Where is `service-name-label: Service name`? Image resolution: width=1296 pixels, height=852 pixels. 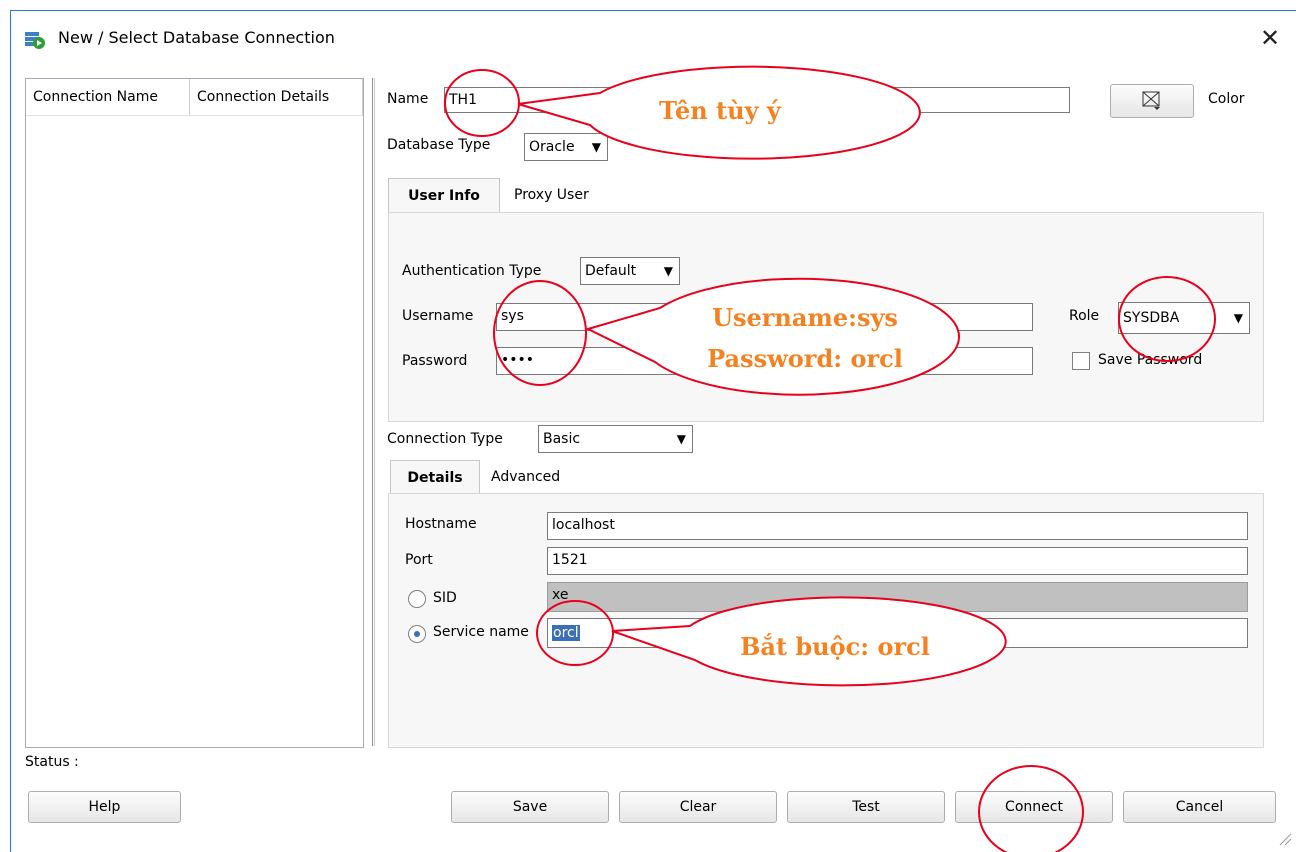 service-name-label: Service name is located at coordinates (481, 632).